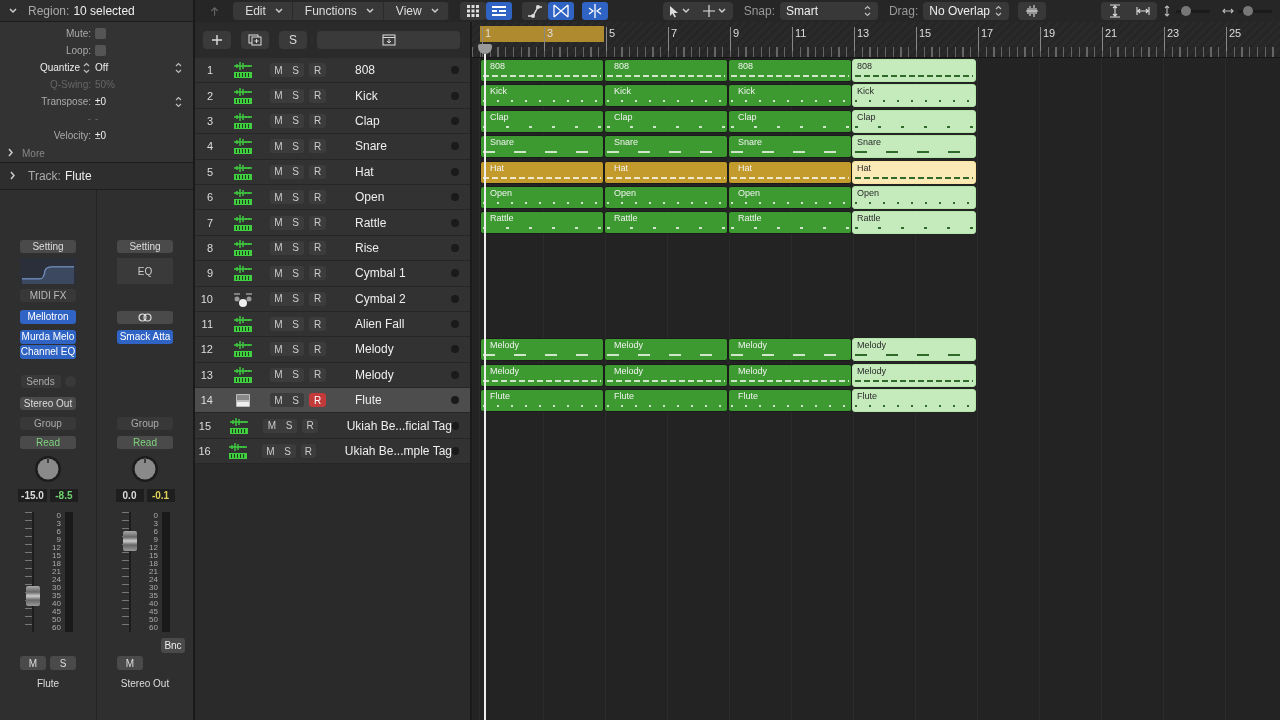 The width and height of the screenshot is (1280, 720). Describe the element at coordinates (332, 426) in the screenshot. I see `track-header: 15 M S R Ukiah Be...ficial Tag` at that location.